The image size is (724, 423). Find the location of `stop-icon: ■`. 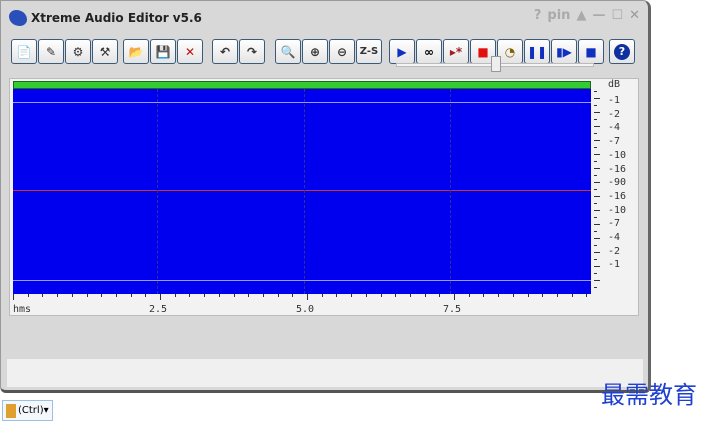

stop-icon: ■ is located at coordinates (483, 51).